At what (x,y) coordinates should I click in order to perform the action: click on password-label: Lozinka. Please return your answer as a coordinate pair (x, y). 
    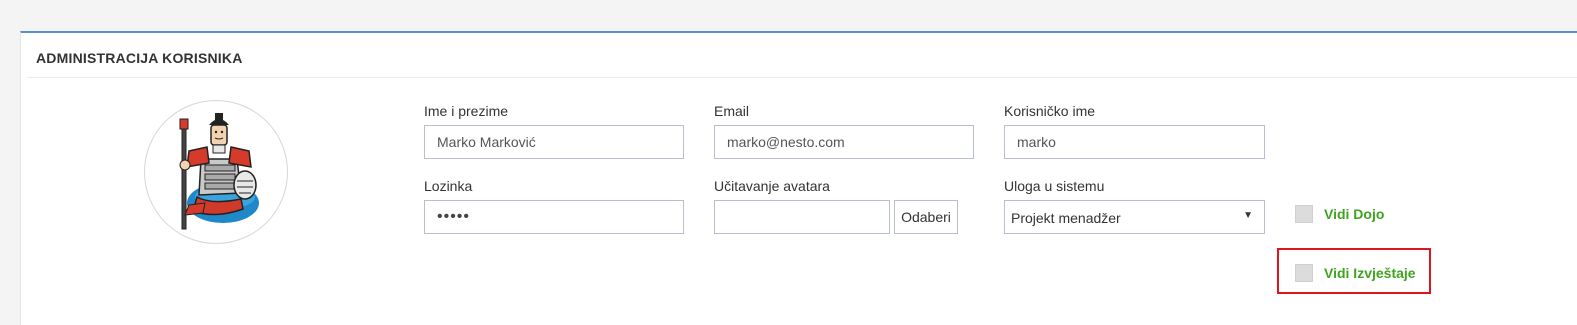
    Looking at the image, I should click on (448, 186).